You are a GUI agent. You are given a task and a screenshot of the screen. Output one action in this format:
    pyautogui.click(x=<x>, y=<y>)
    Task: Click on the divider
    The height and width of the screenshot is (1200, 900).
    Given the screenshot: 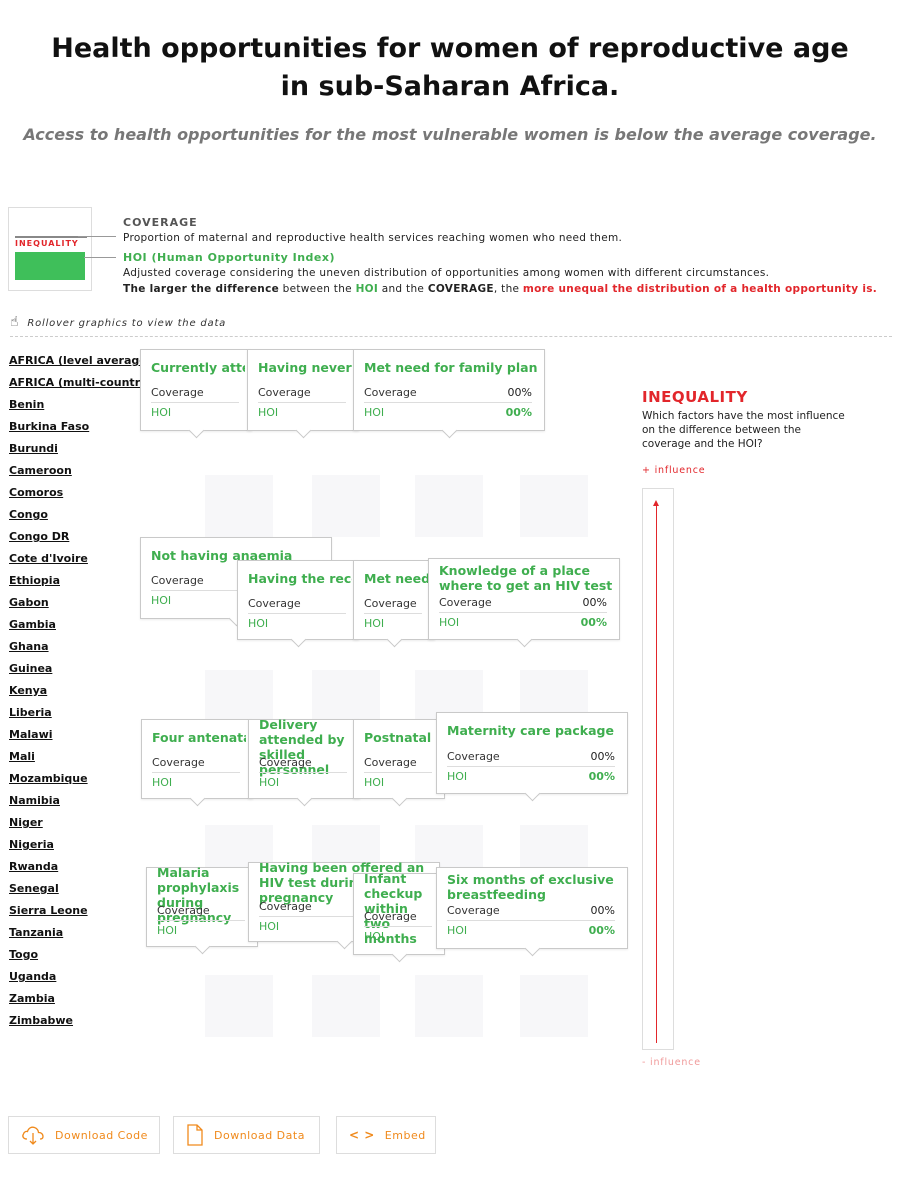 What is the action you would take?
    pyautogui.click(x=451, y=336)
    